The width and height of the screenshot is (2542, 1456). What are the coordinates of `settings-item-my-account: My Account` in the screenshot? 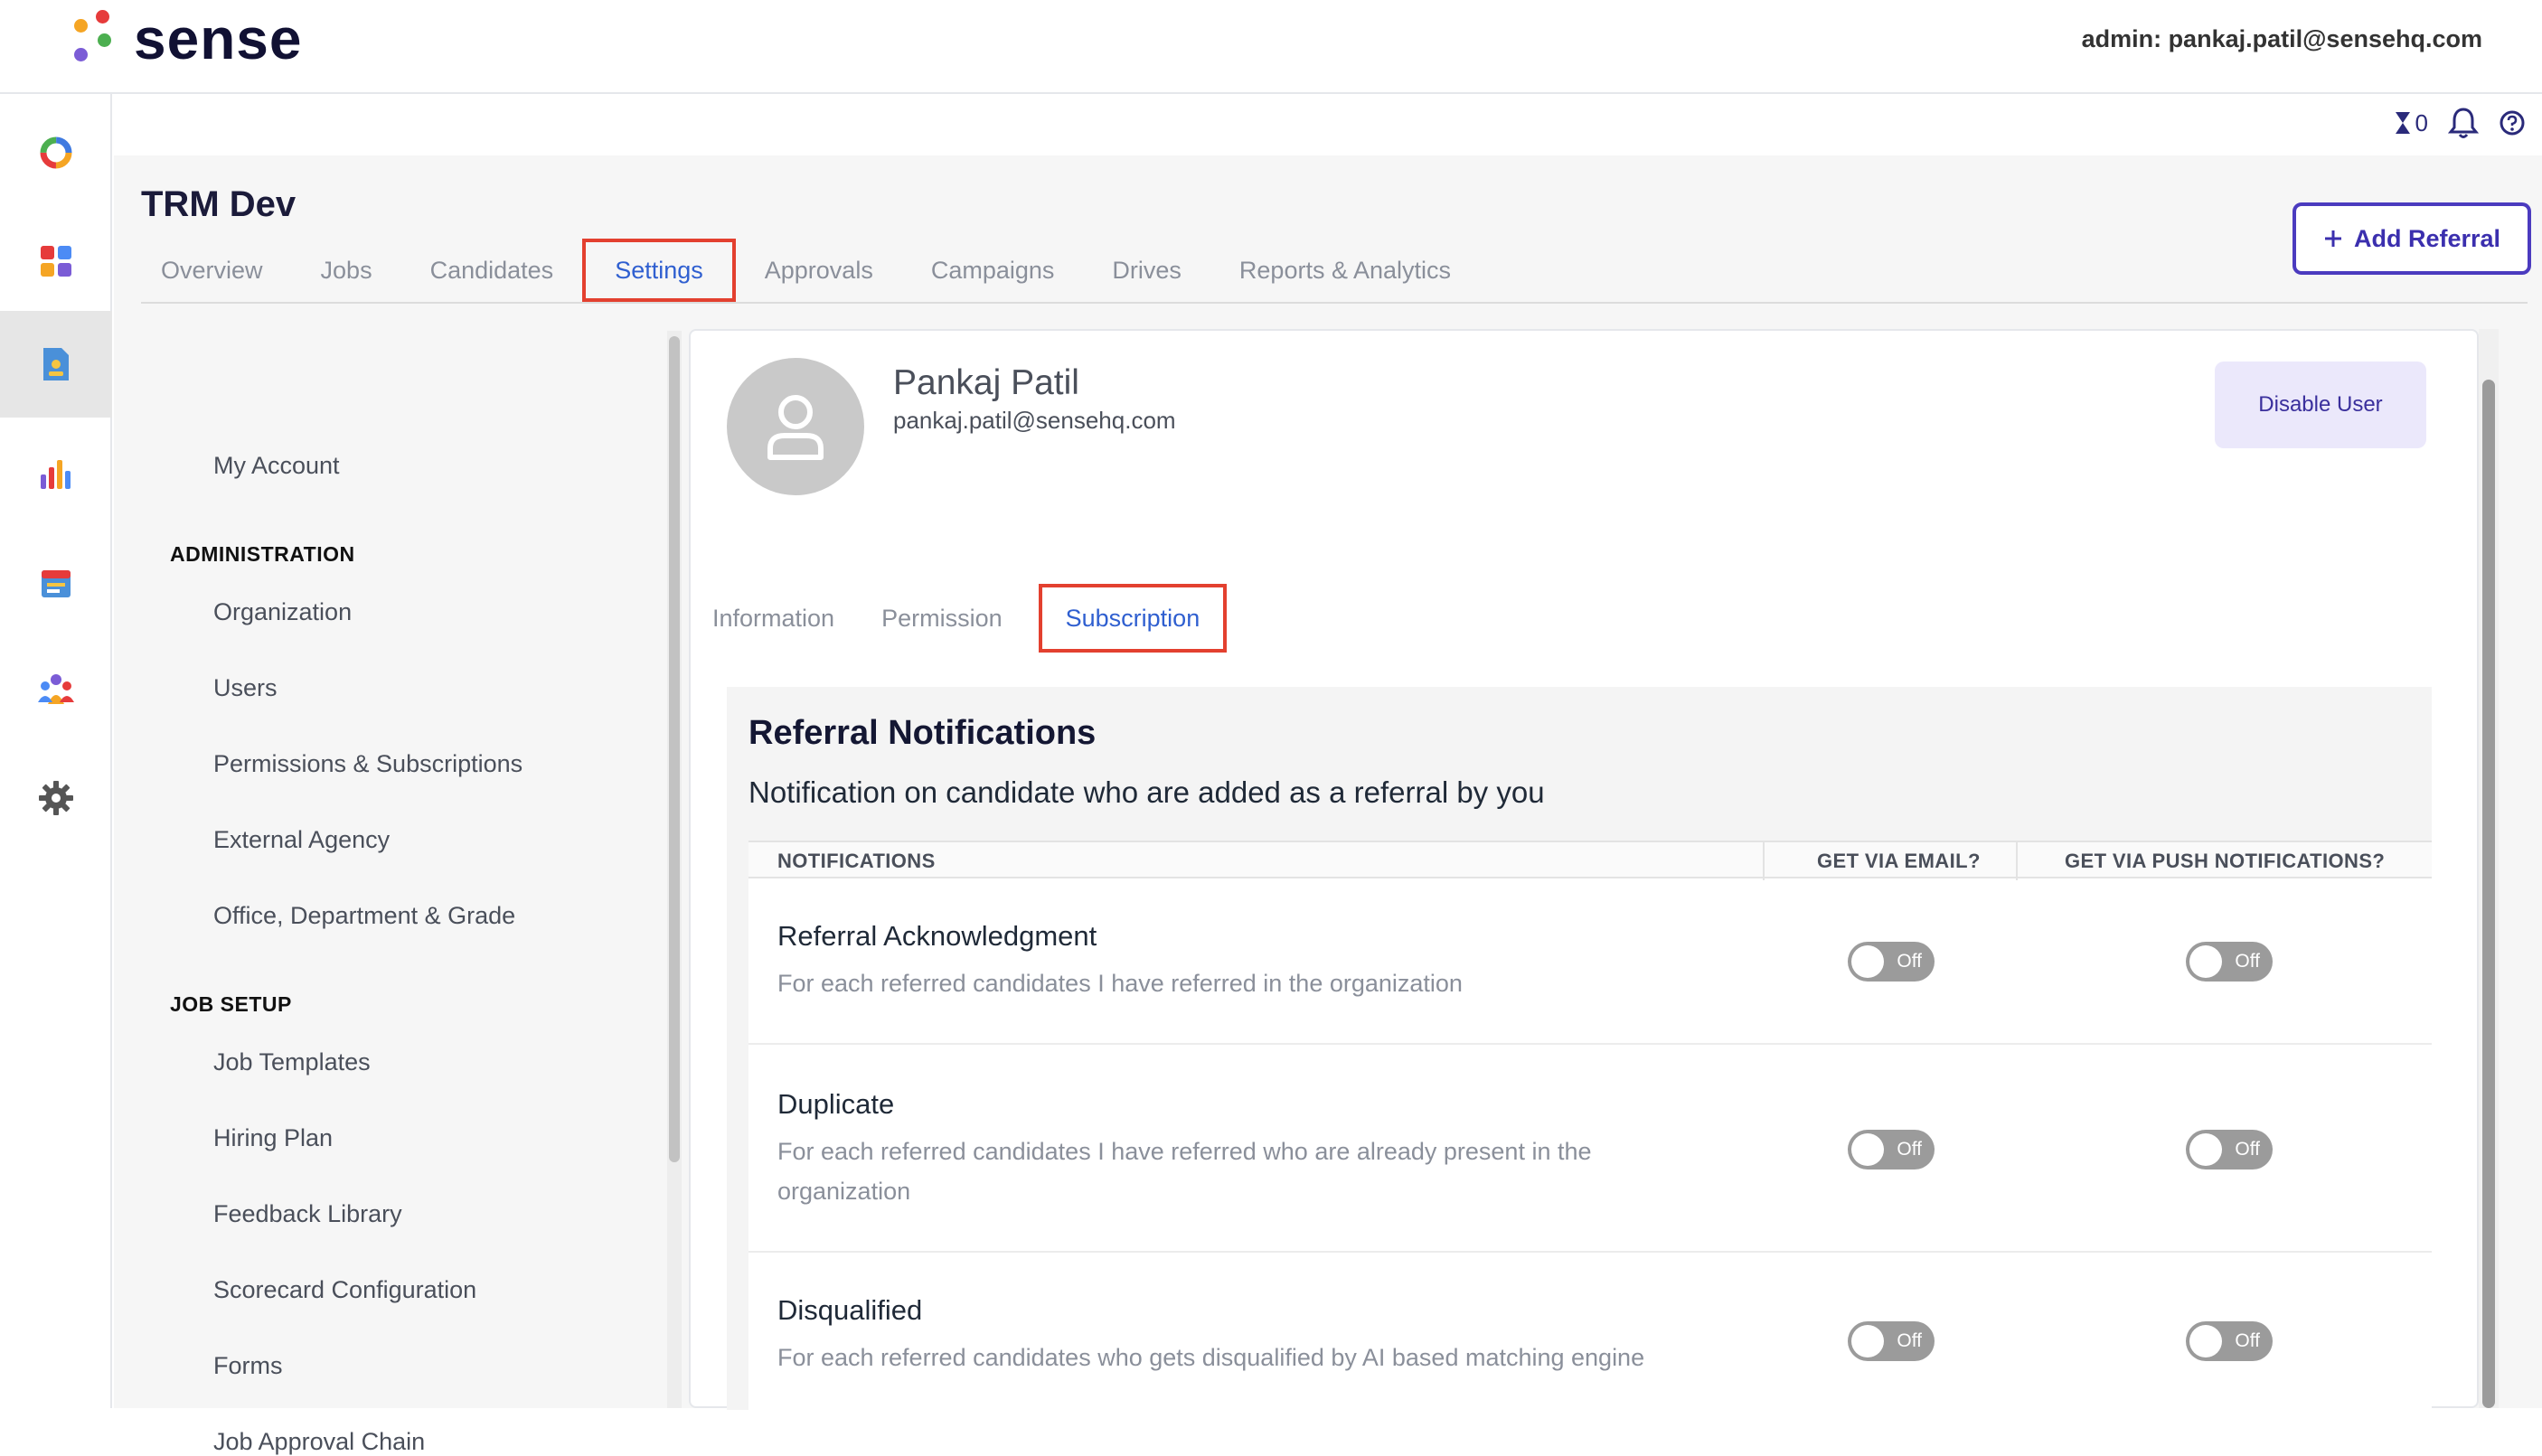 It's located at (276, 466).